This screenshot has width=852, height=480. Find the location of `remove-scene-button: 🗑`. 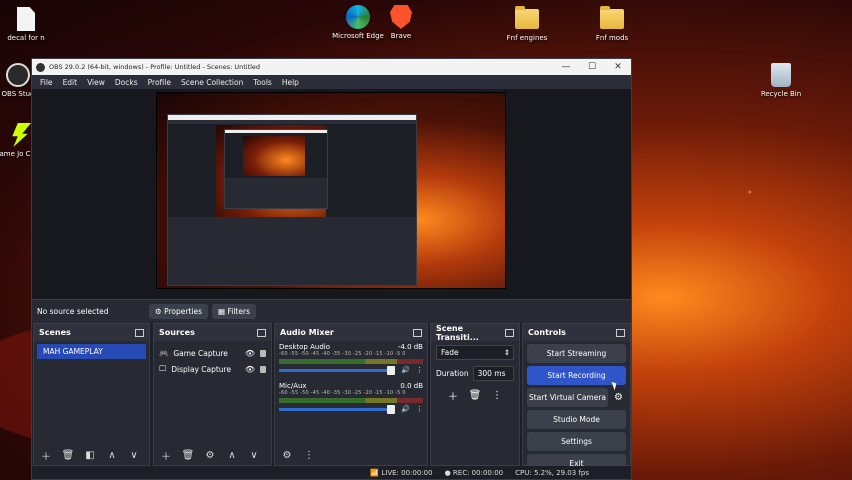

remove-scene-button: 🗑 is located at coordinates (68, 455).